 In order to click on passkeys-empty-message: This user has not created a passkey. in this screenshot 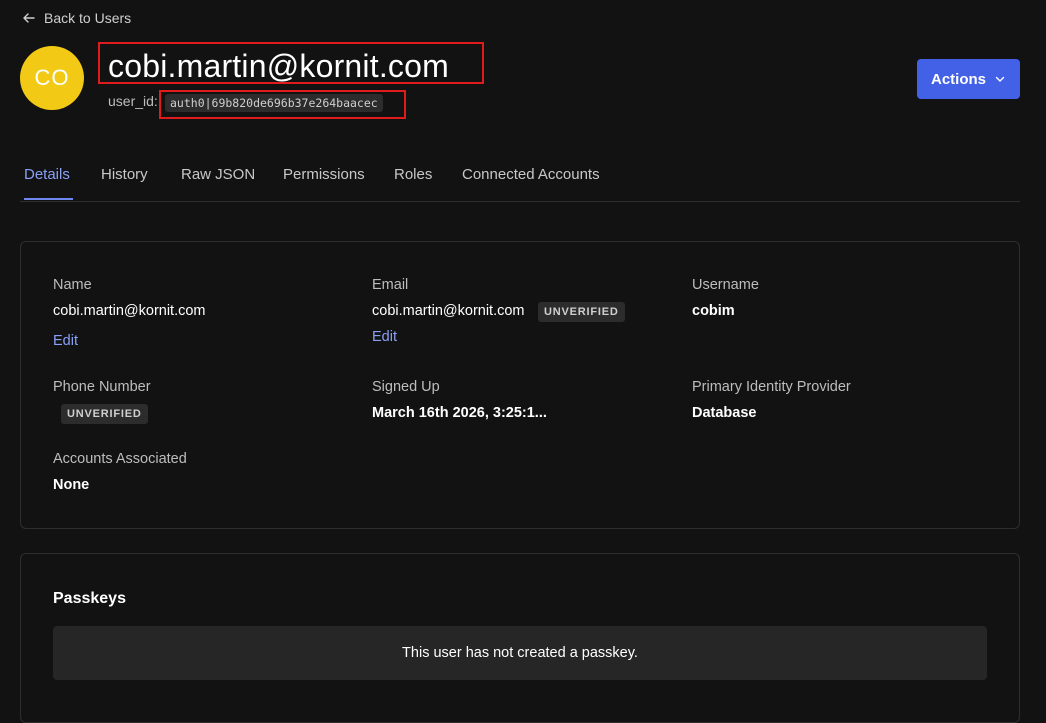, I will do `click(520, 653)`.